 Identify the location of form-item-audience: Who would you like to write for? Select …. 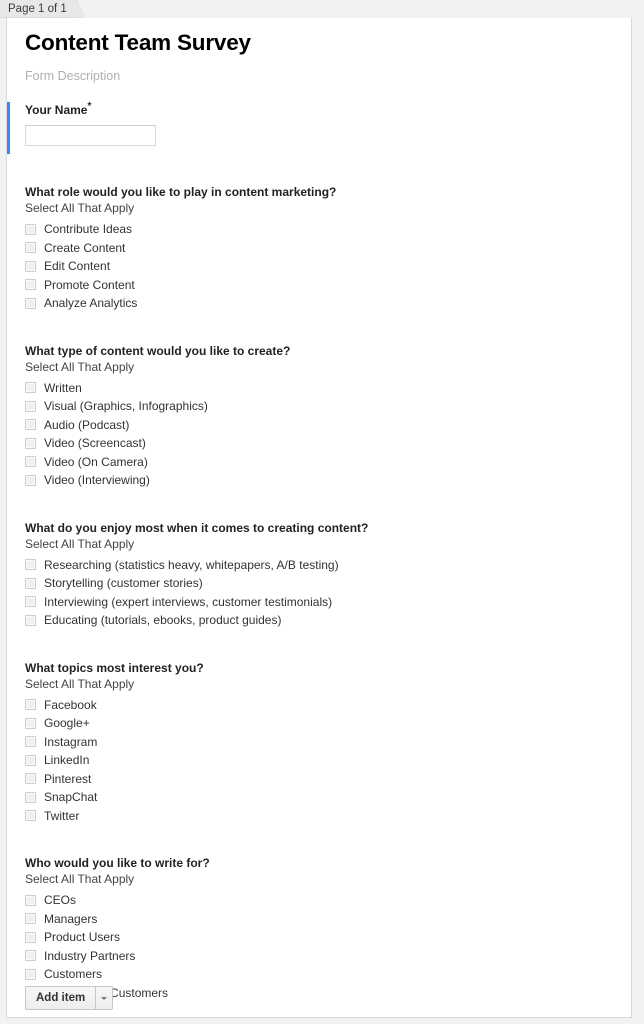
(319, 928).